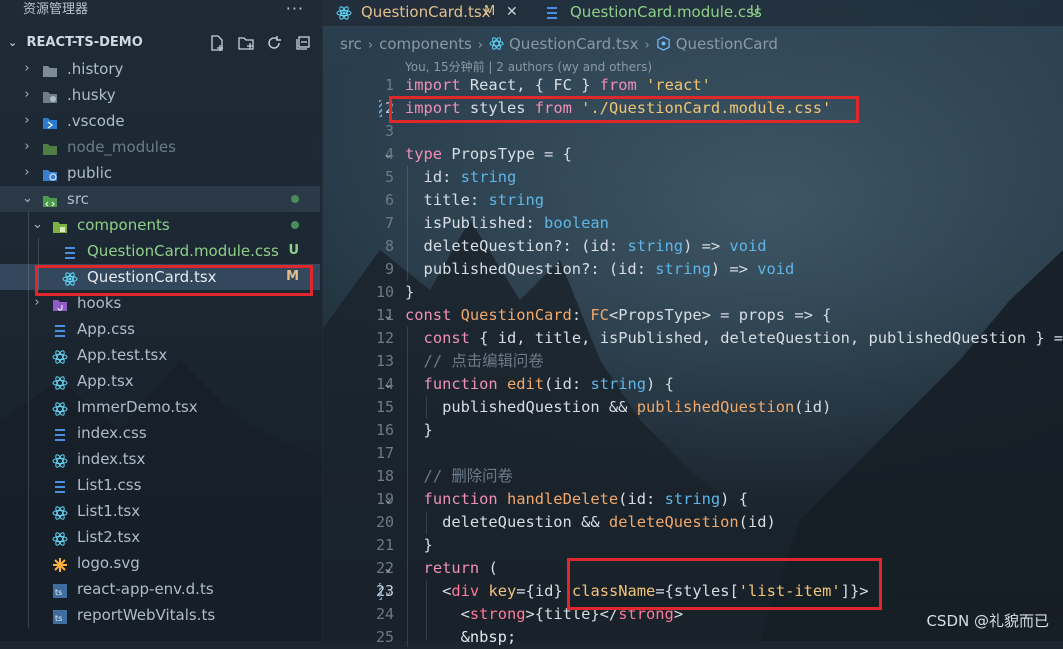 The image size is (1063, 649). I want to click on tree-item-components: ⌄ components, so click(160, 225).